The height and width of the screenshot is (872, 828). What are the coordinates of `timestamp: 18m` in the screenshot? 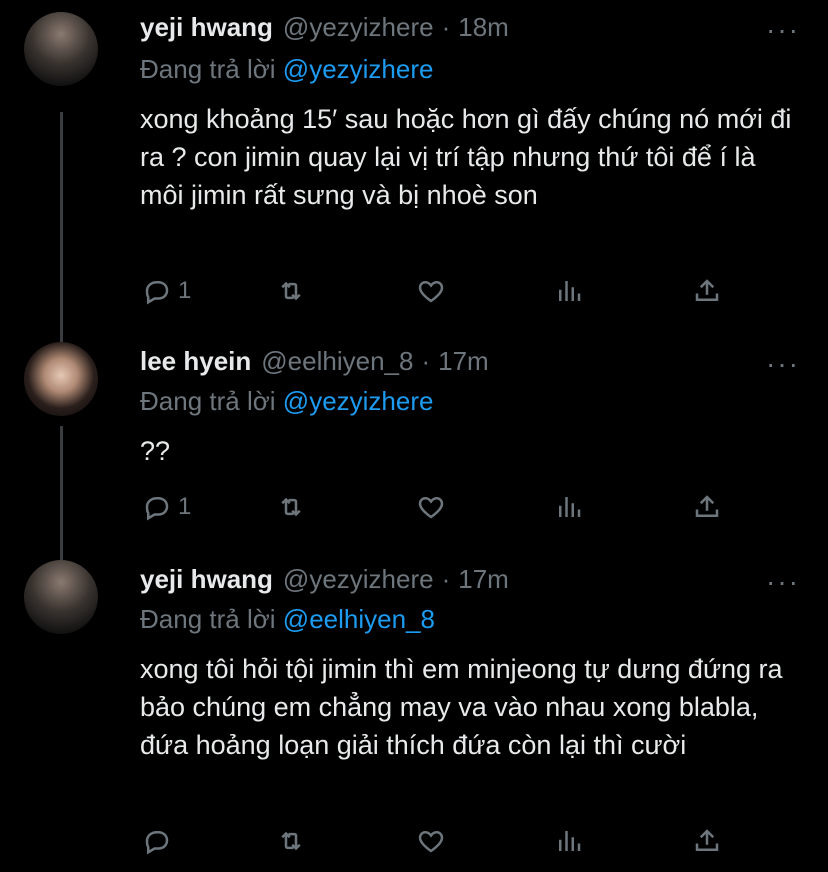 It's located at (483, 27).